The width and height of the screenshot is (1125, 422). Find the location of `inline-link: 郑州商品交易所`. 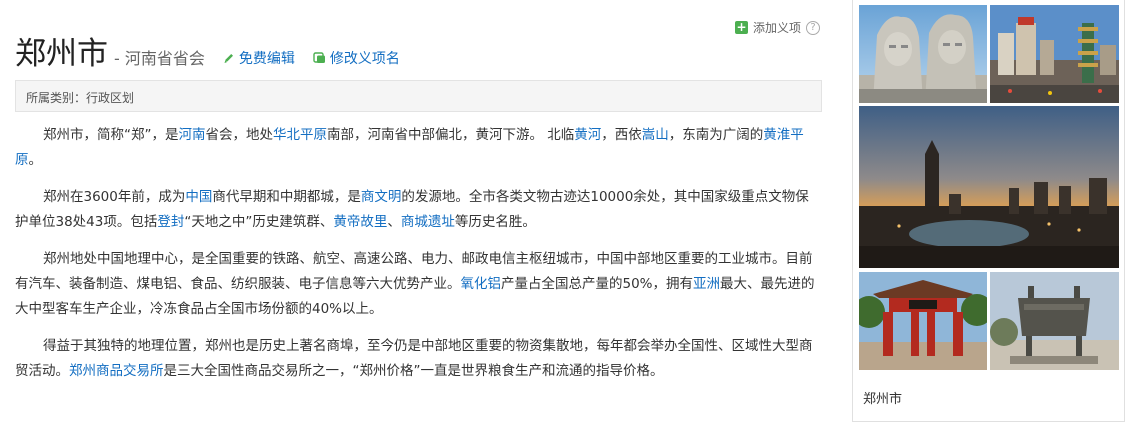

inline-link: 郑州商品交易所 is located at coordinates (116, 371).